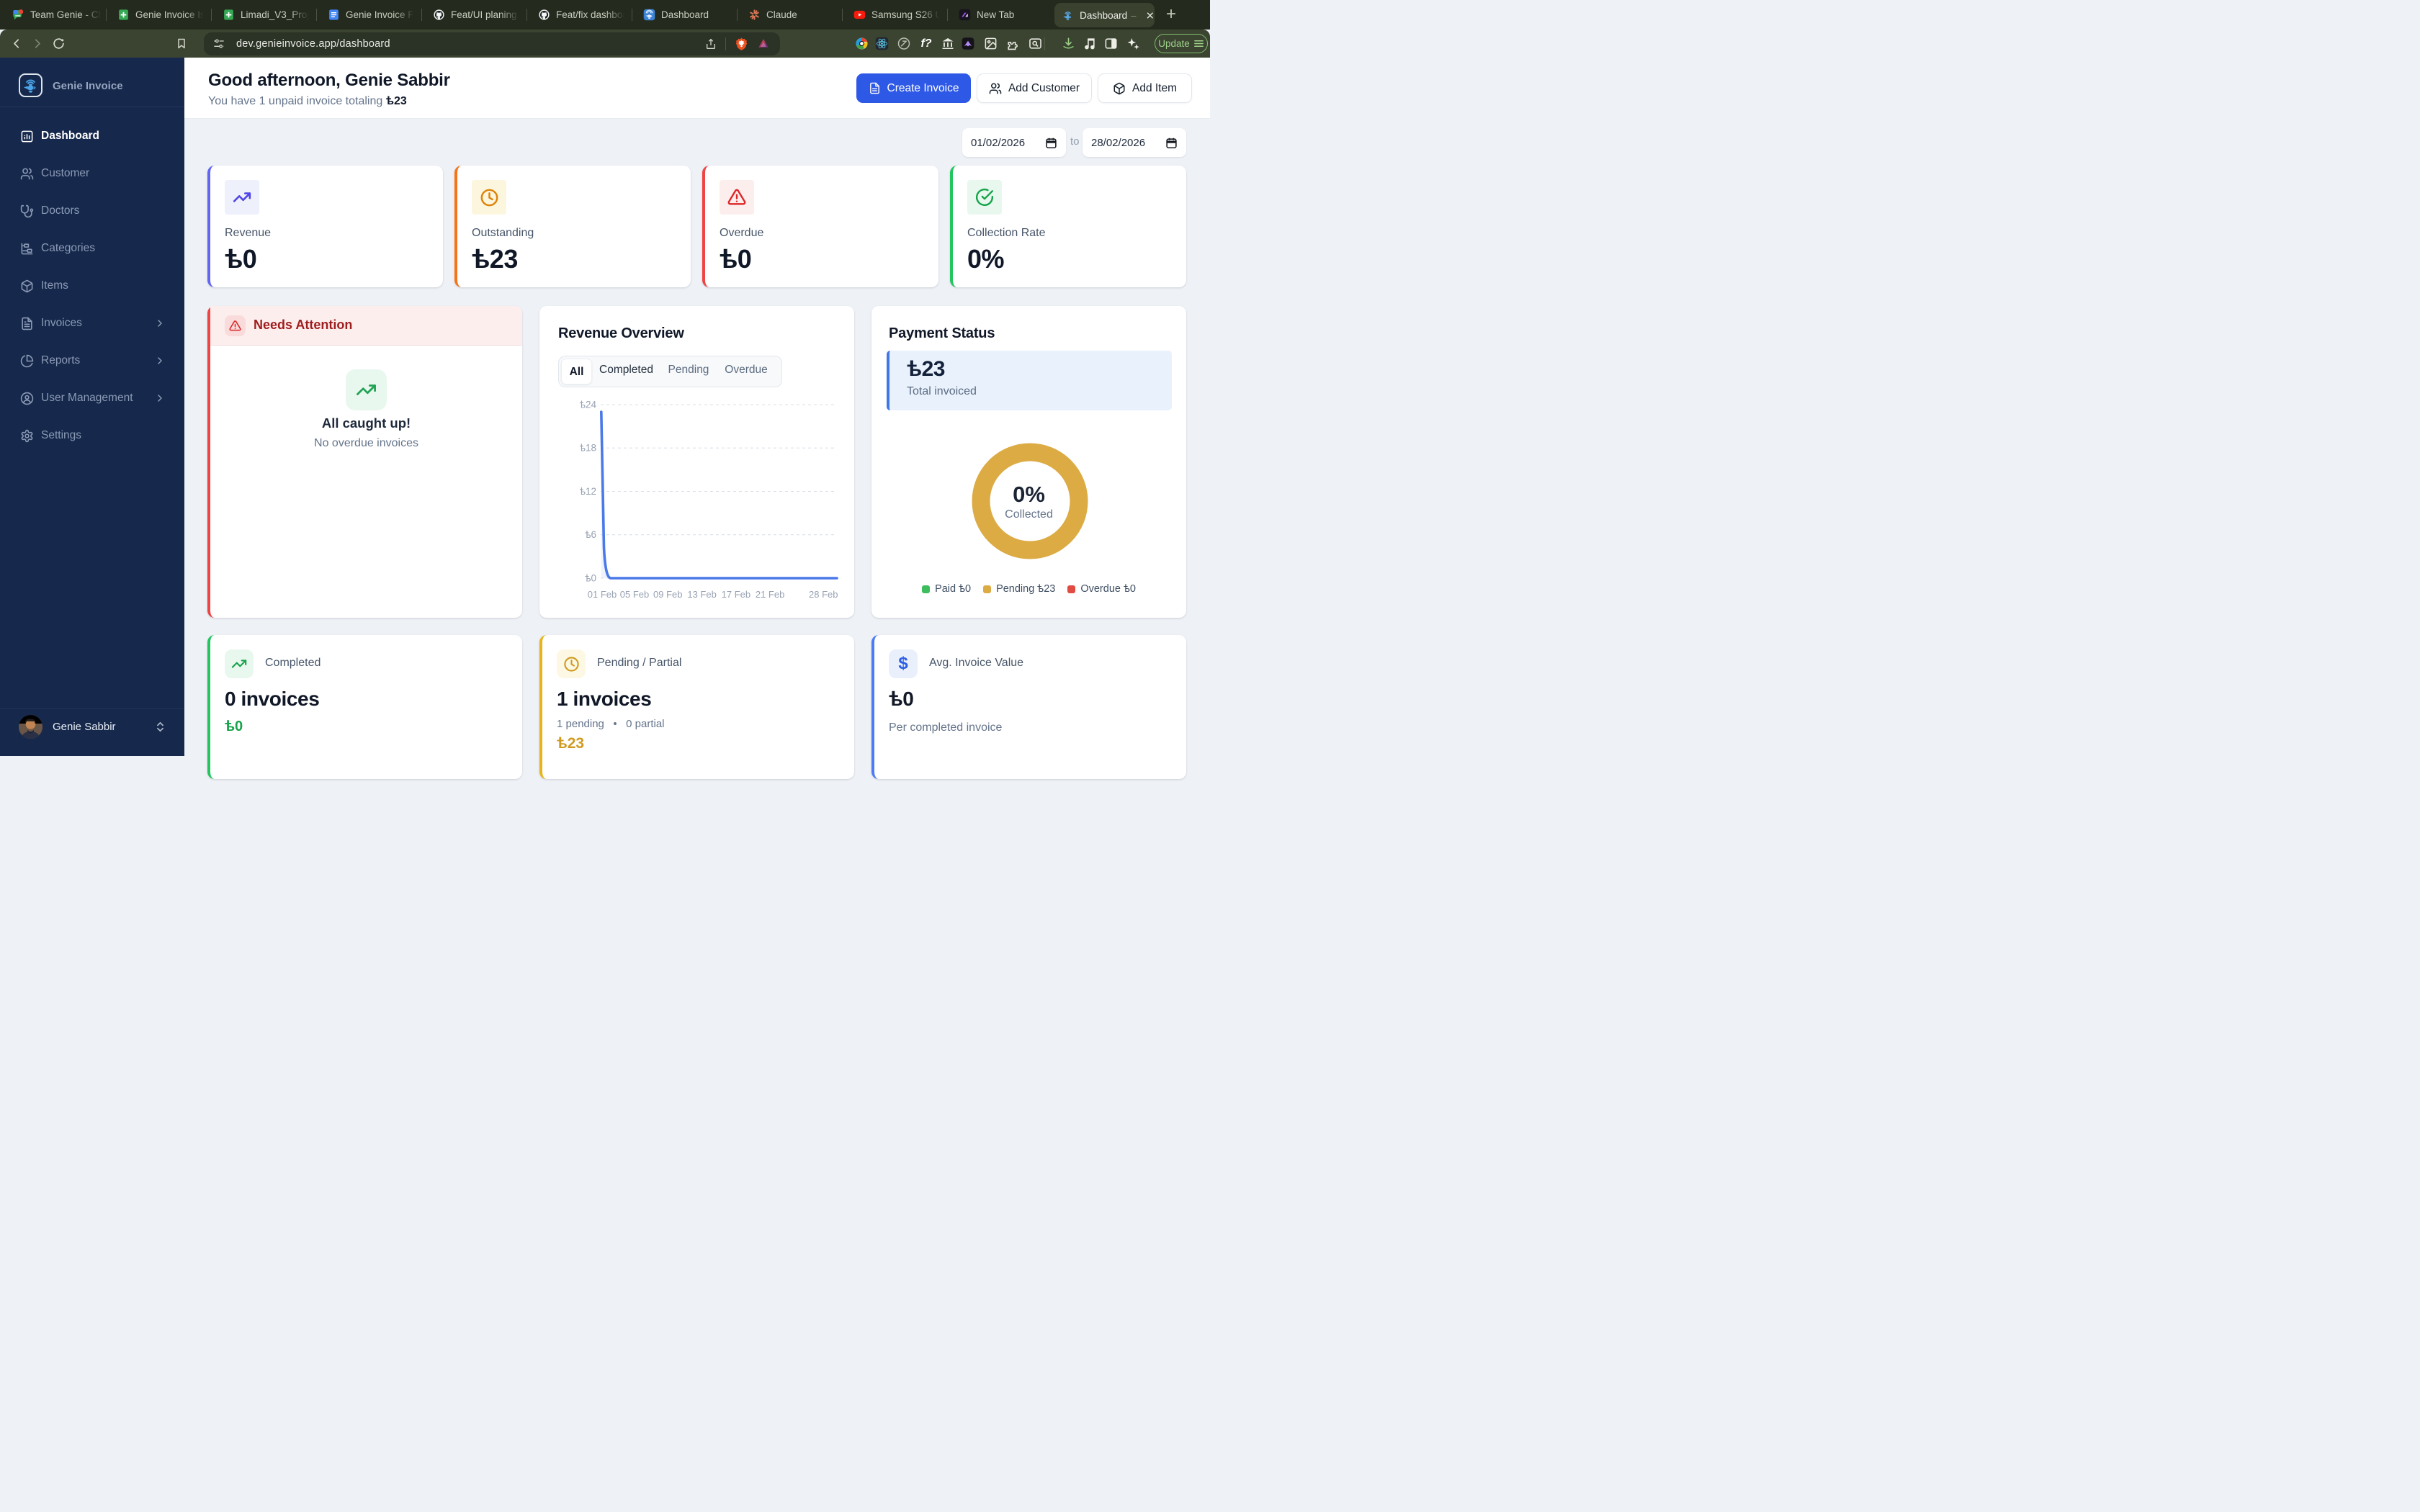  I want to click on svg-text: 09 Feb, so click(667, 594).